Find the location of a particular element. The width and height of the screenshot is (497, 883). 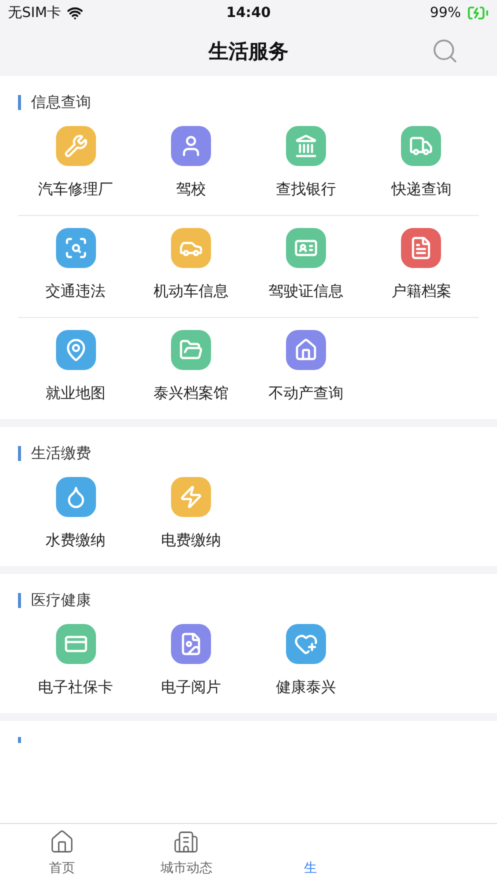

wifi-icon is located at coordinates (75, 13).